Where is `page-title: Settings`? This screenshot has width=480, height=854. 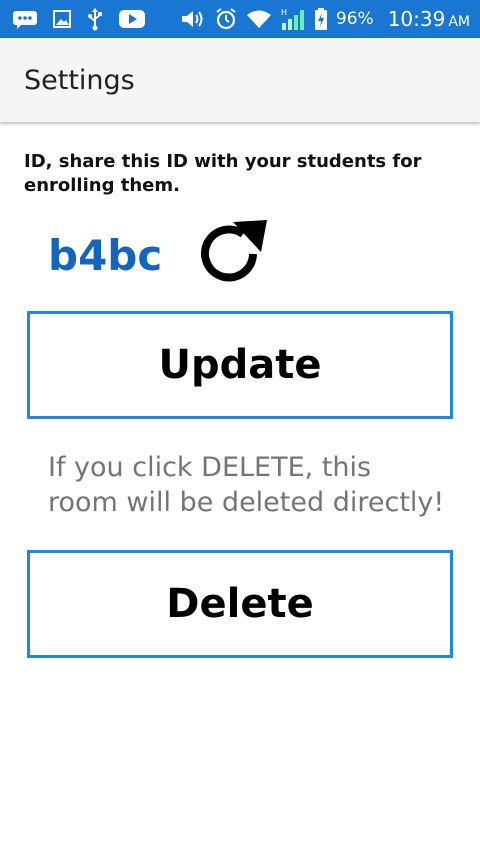
page-title: Settings is located at coordinates (79, 80).